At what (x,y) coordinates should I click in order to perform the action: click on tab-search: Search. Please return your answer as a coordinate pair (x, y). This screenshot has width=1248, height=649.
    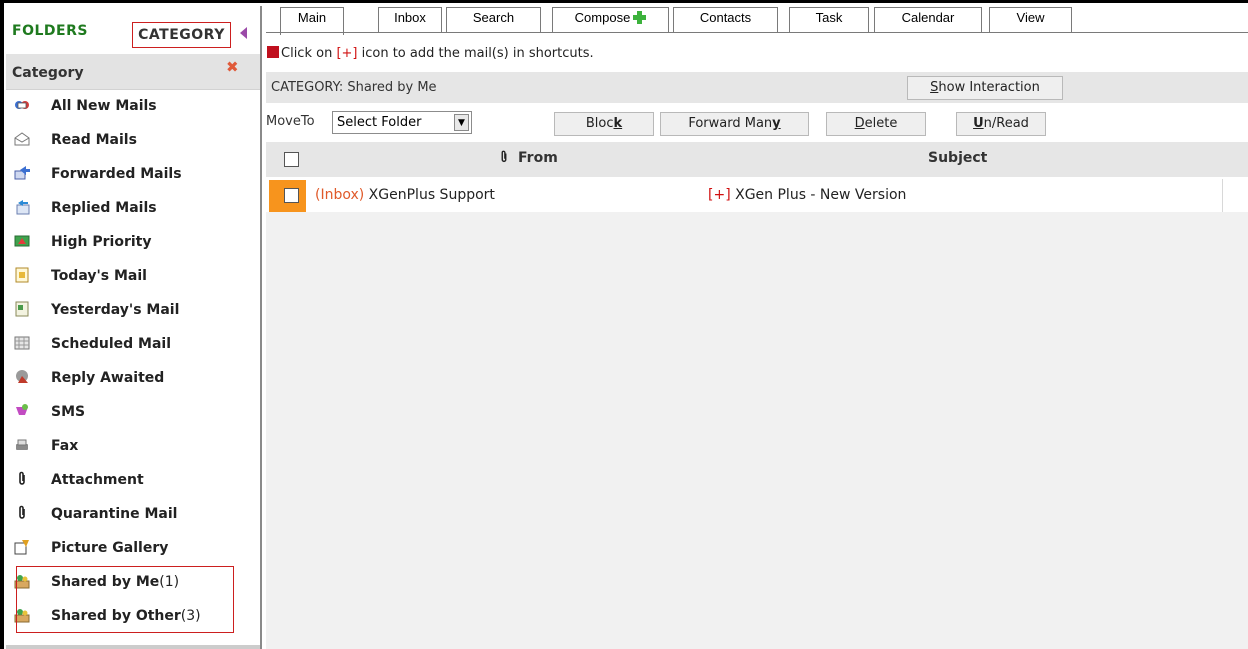
    Looking at the image, I should click on (493, 20).